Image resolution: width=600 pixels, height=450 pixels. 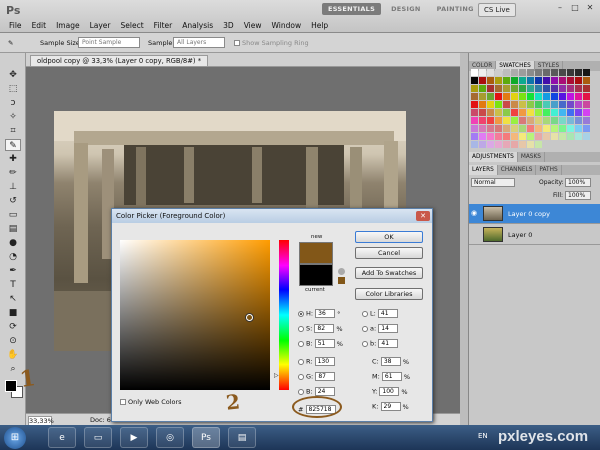 I want to click on black-input, so click(x=390, y=406).